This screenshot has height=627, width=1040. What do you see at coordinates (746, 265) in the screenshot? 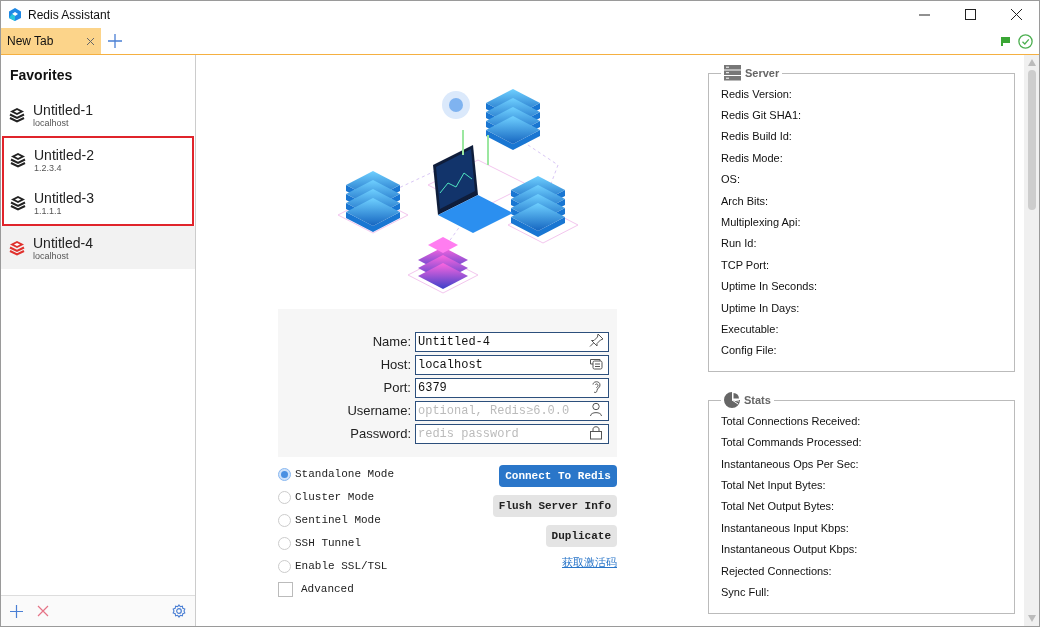
I see `info-label: TCP Port:` at bounding box center [746, 265].